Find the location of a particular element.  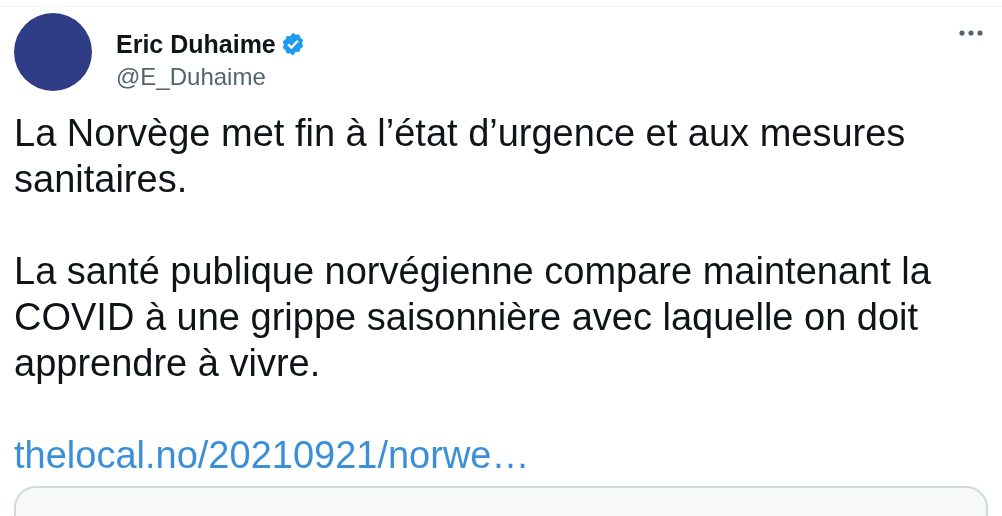

author-name: Eric Duhaime is located at coordinates (196, 44).